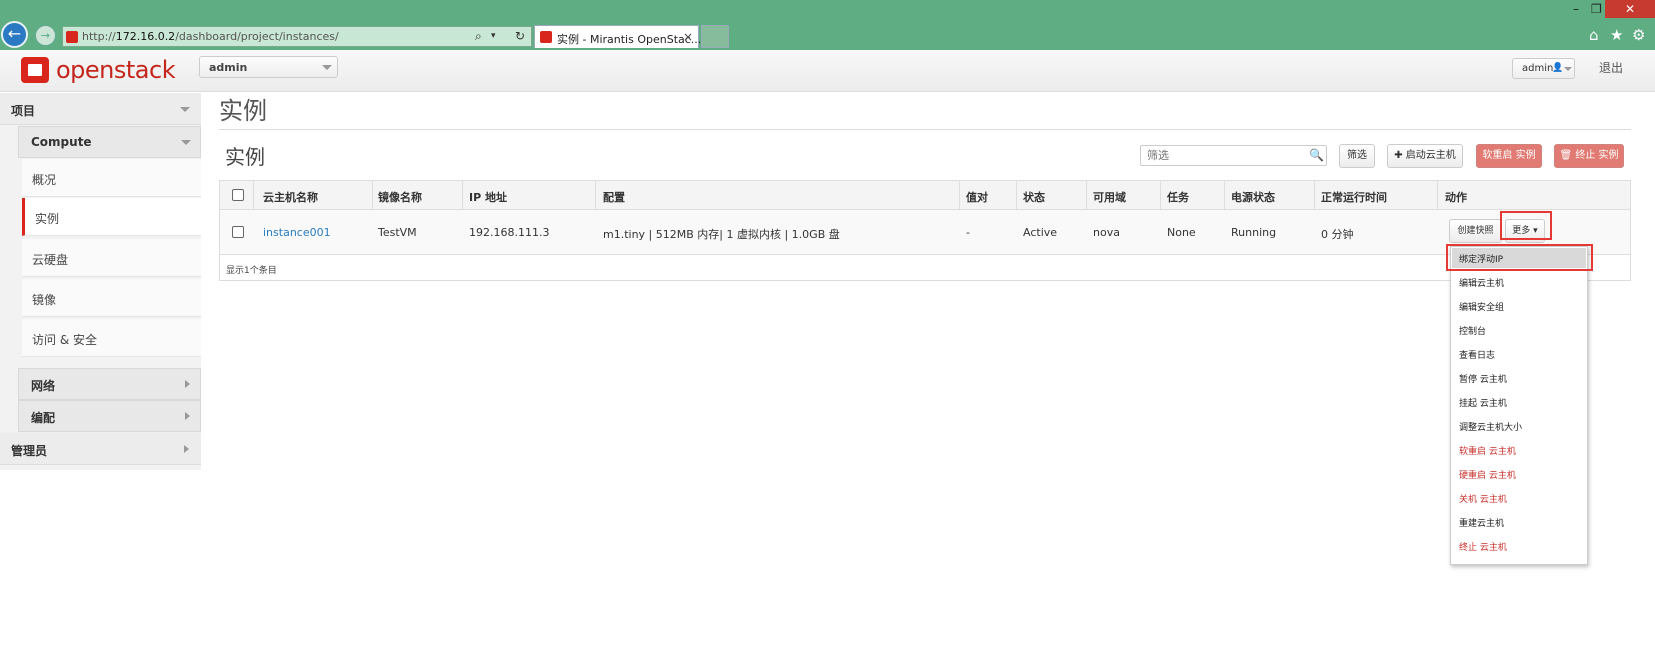  I want to click on sidebar-section-label: 管理员, so click(29, 451).